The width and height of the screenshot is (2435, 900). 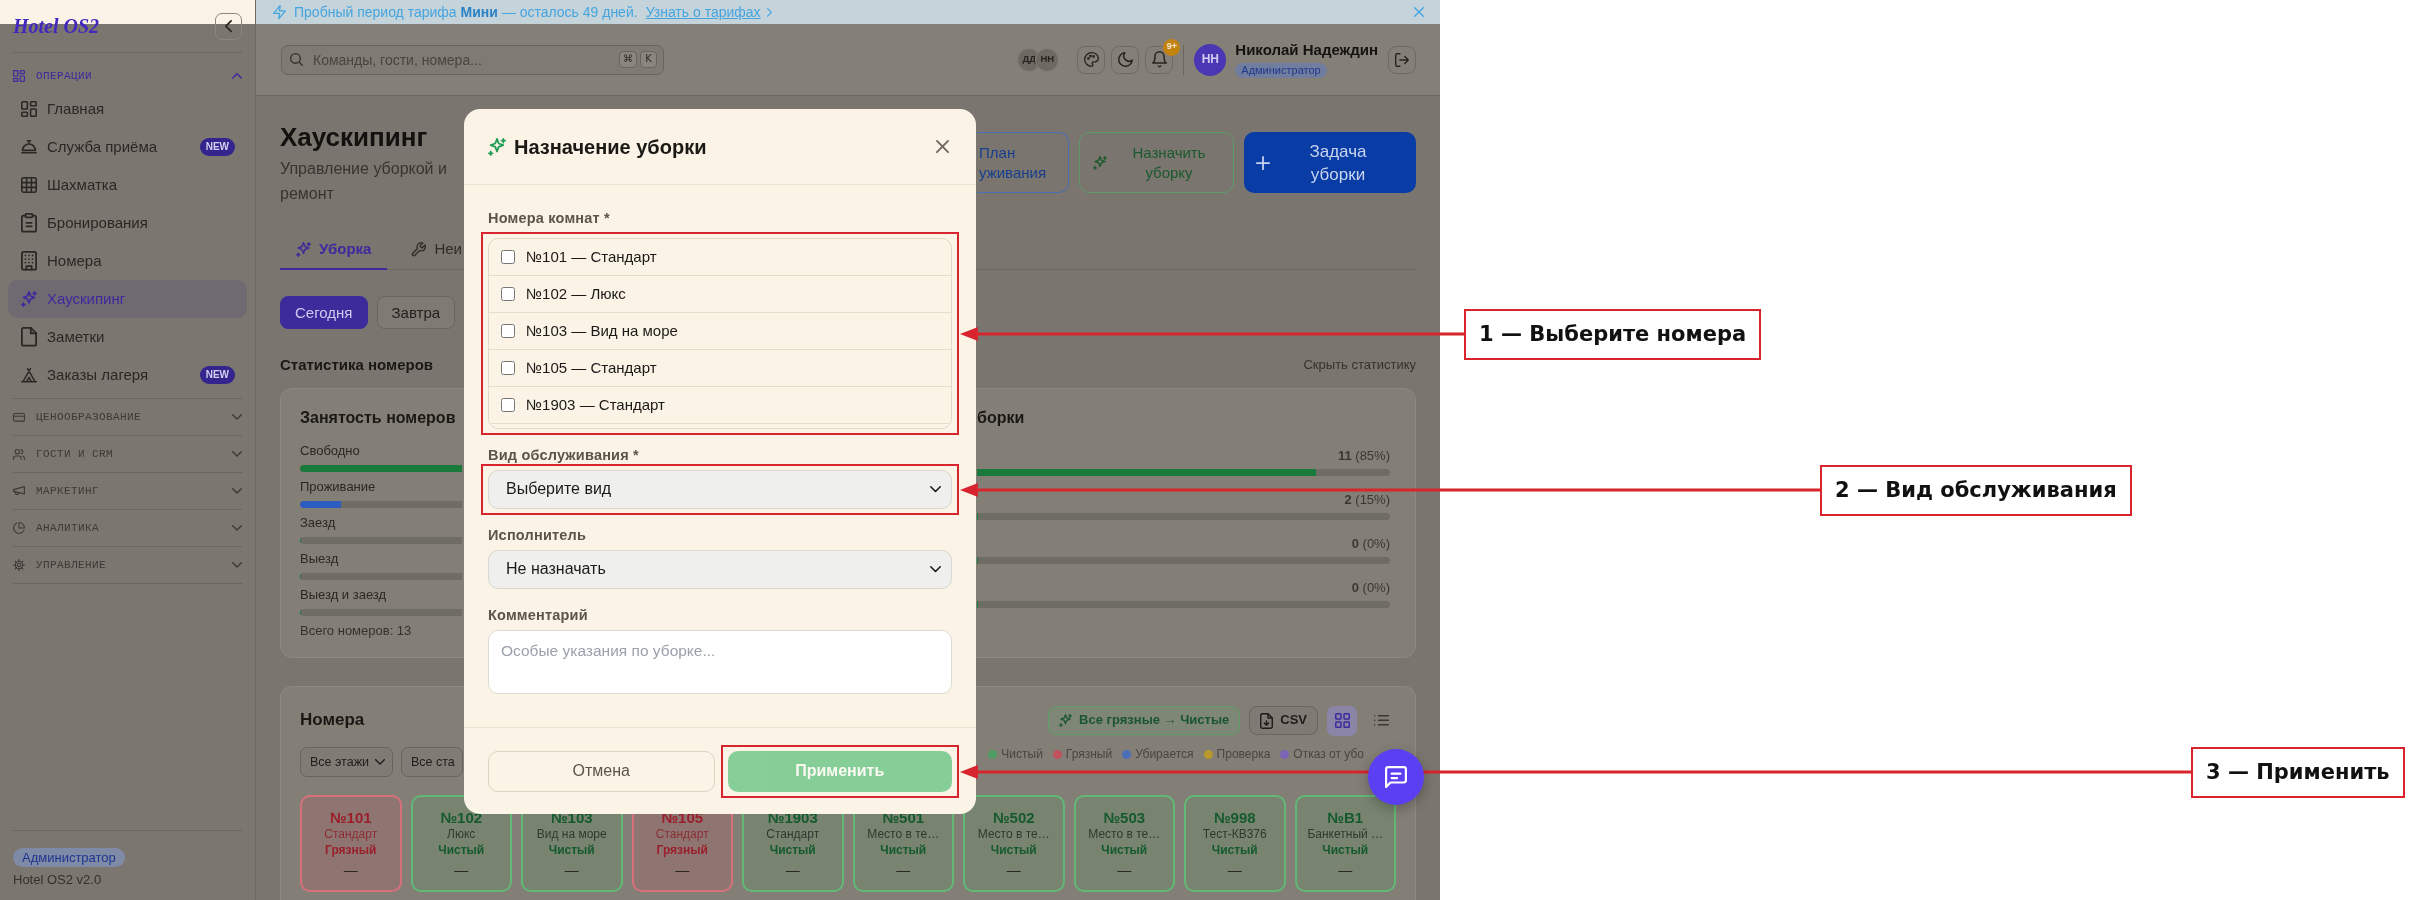 What do you see at coordinates (1124, 818) in the screenshot?
I see `room-number: №503` at bounding box center [1124, 818].